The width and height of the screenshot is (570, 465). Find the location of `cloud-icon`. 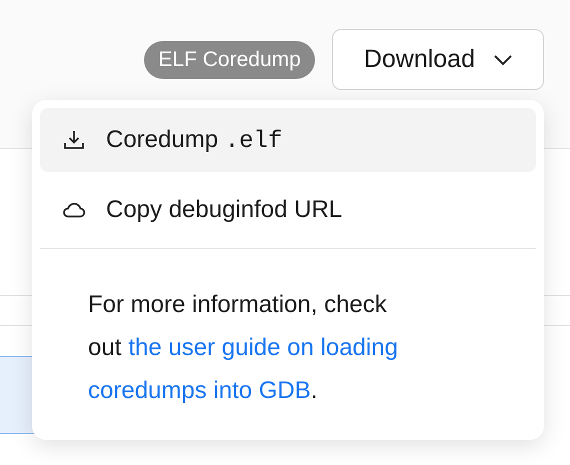

cloud-icon is located at coordinates (74, 210).